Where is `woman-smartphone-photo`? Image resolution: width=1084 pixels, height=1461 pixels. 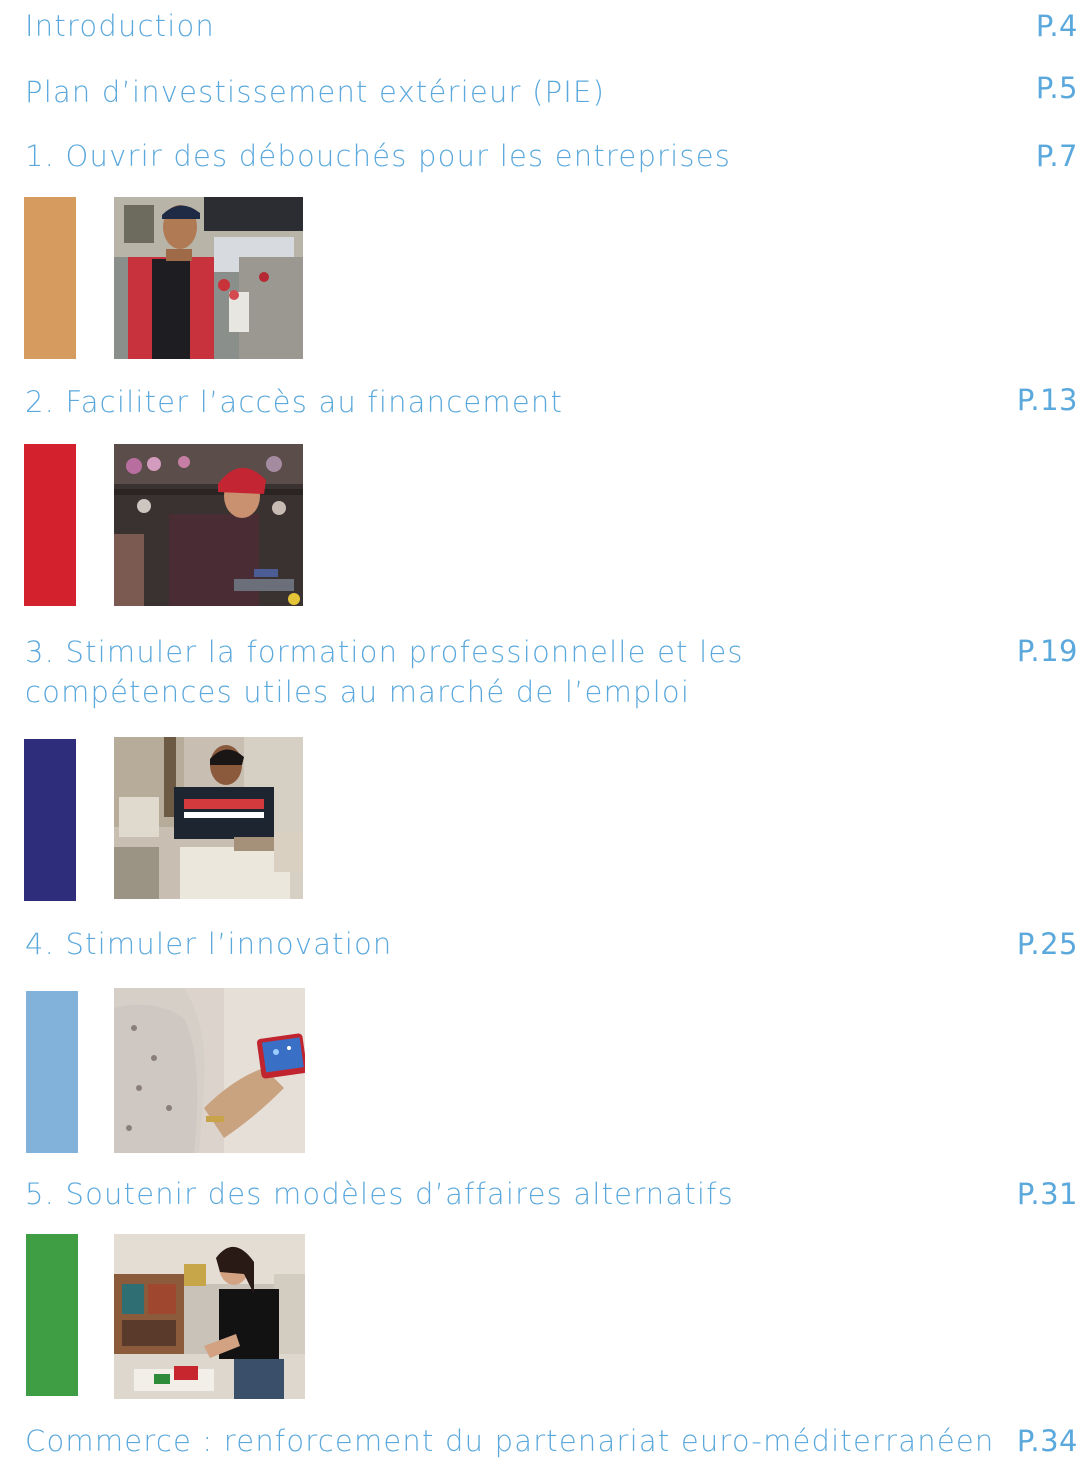
woman-smartphone-photo is located at coordinates (209, 1070).